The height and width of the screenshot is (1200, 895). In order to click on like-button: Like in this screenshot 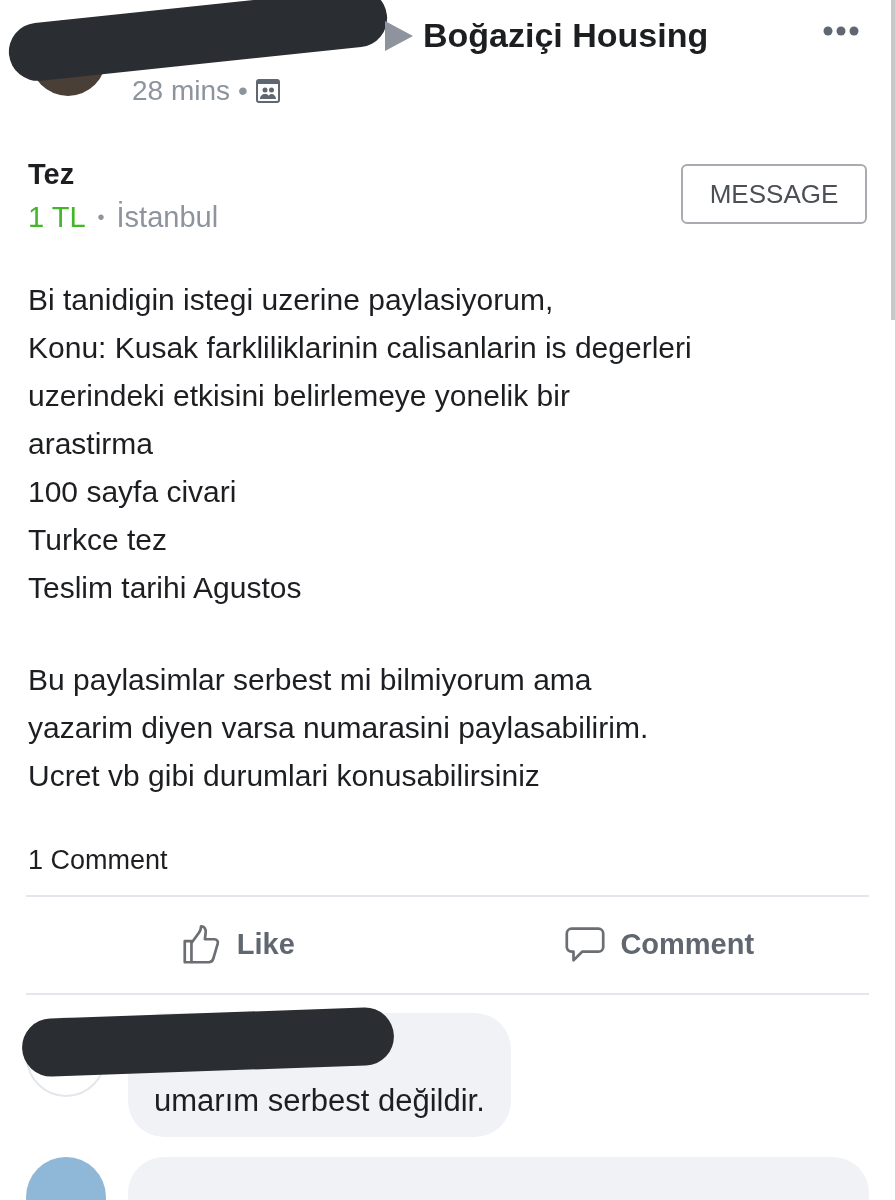, I will do `click(237, 944)`.